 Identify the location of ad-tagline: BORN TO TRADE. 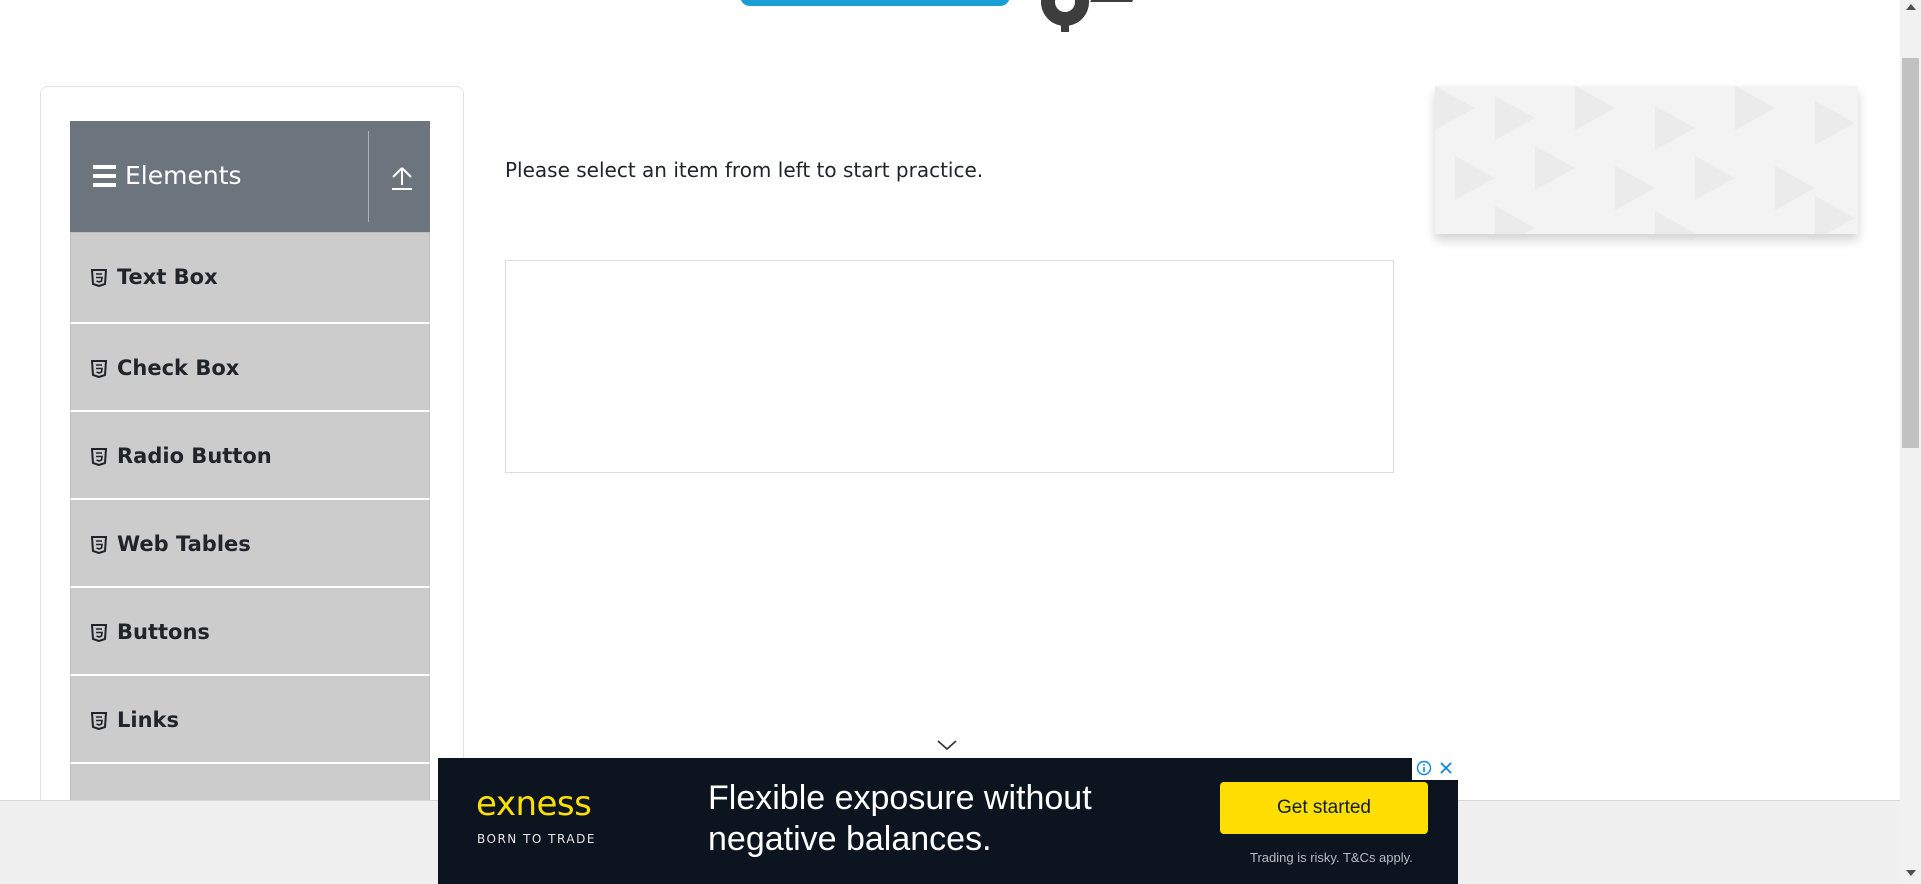
(536, 839).